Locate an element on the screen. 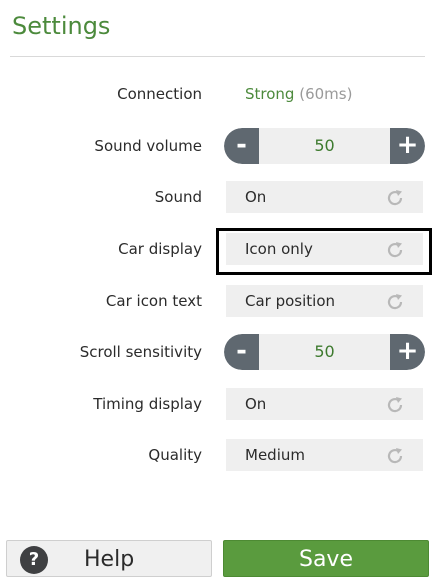  scroll-sensitivity-increase-button: + is located at coordinates (407, 352).